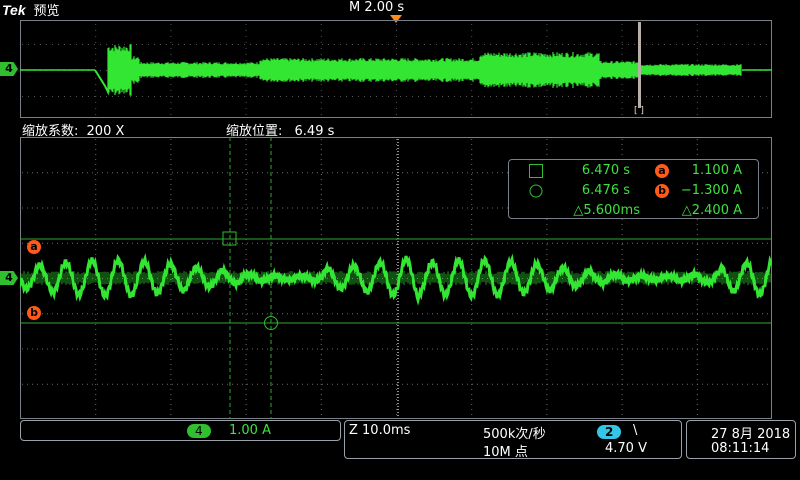 This screenshot has height=480, width=800. Describe the element at coordinates (716, 170) in the screenshot. I see `cursor1-value: 1.100 A` at that location.